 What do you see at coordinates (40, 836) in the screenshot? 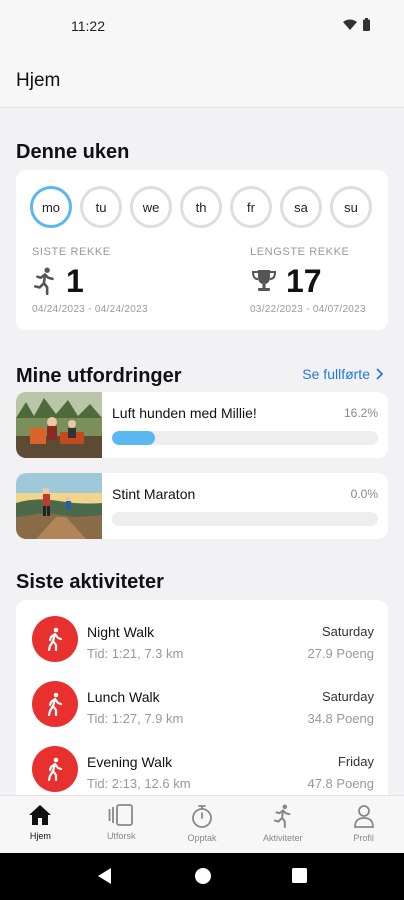
I see `nav-home-label: Hjem` at bounding box center [40, 836].